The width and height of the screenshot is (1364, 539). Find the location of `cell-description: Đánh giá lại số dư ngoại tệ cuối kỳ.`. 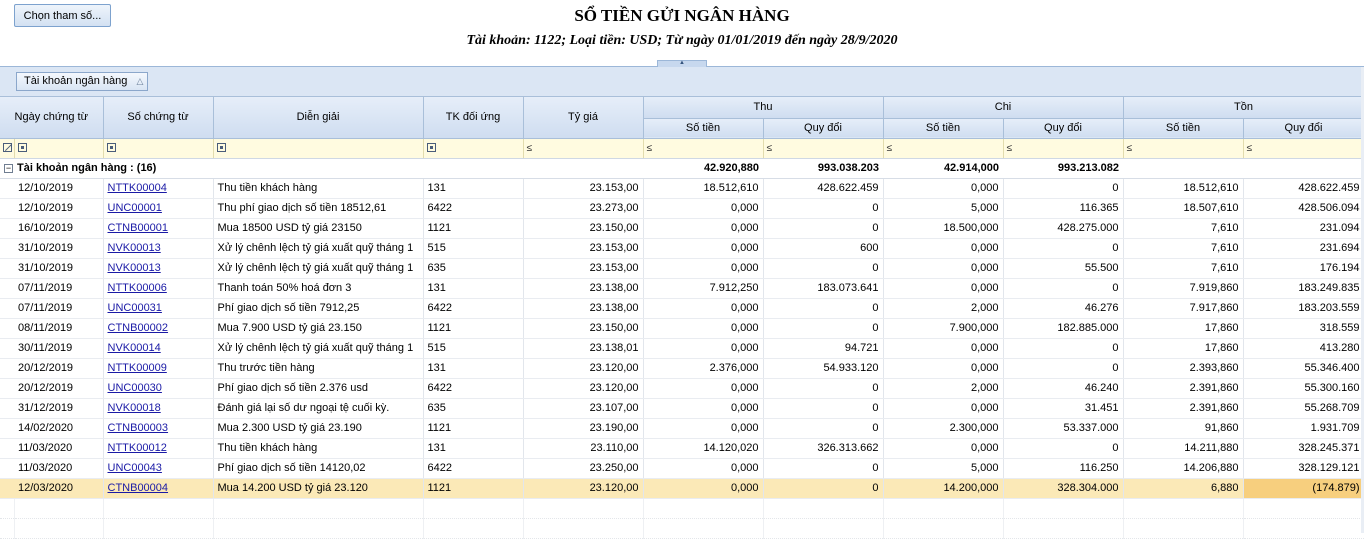

cell-description: Đánh giá lại số dư ngoại tệ cuối kỳ. is located at coordinates (318, 408).